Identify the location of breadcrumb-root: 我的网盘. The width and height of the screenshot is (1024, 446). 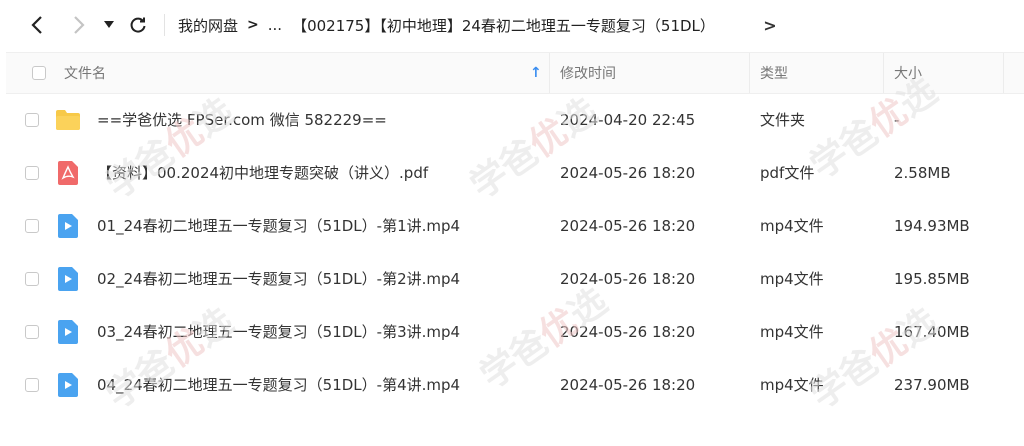
(208, 25).